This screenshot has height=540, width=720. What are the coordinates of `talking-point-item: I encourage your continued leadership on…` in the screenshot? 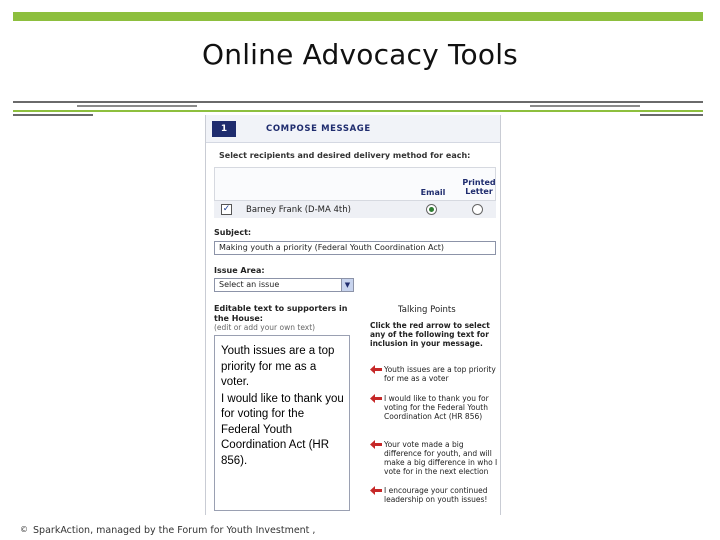 It's located at (434, 495).